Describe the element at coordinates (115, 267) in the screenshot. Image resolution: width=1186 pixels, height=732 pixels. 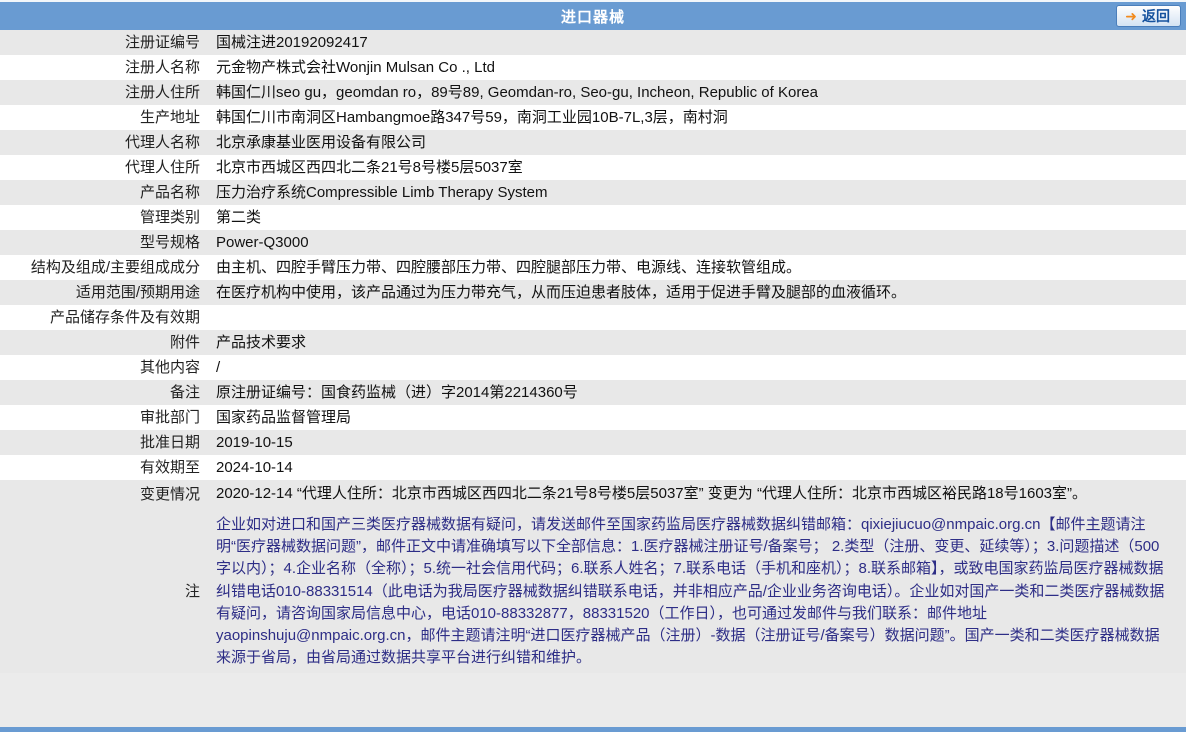
I see `row-label: 结构及组成/主要组成成分` at that location.